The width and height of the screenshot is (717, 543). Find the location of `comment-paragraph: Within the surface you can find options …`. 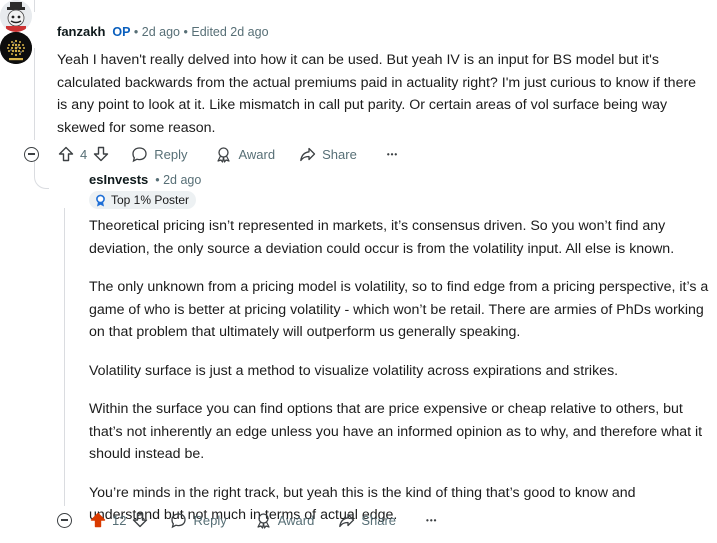

comment-paragraph: Within the surface you can find options … is located at coordinates (396, 431).